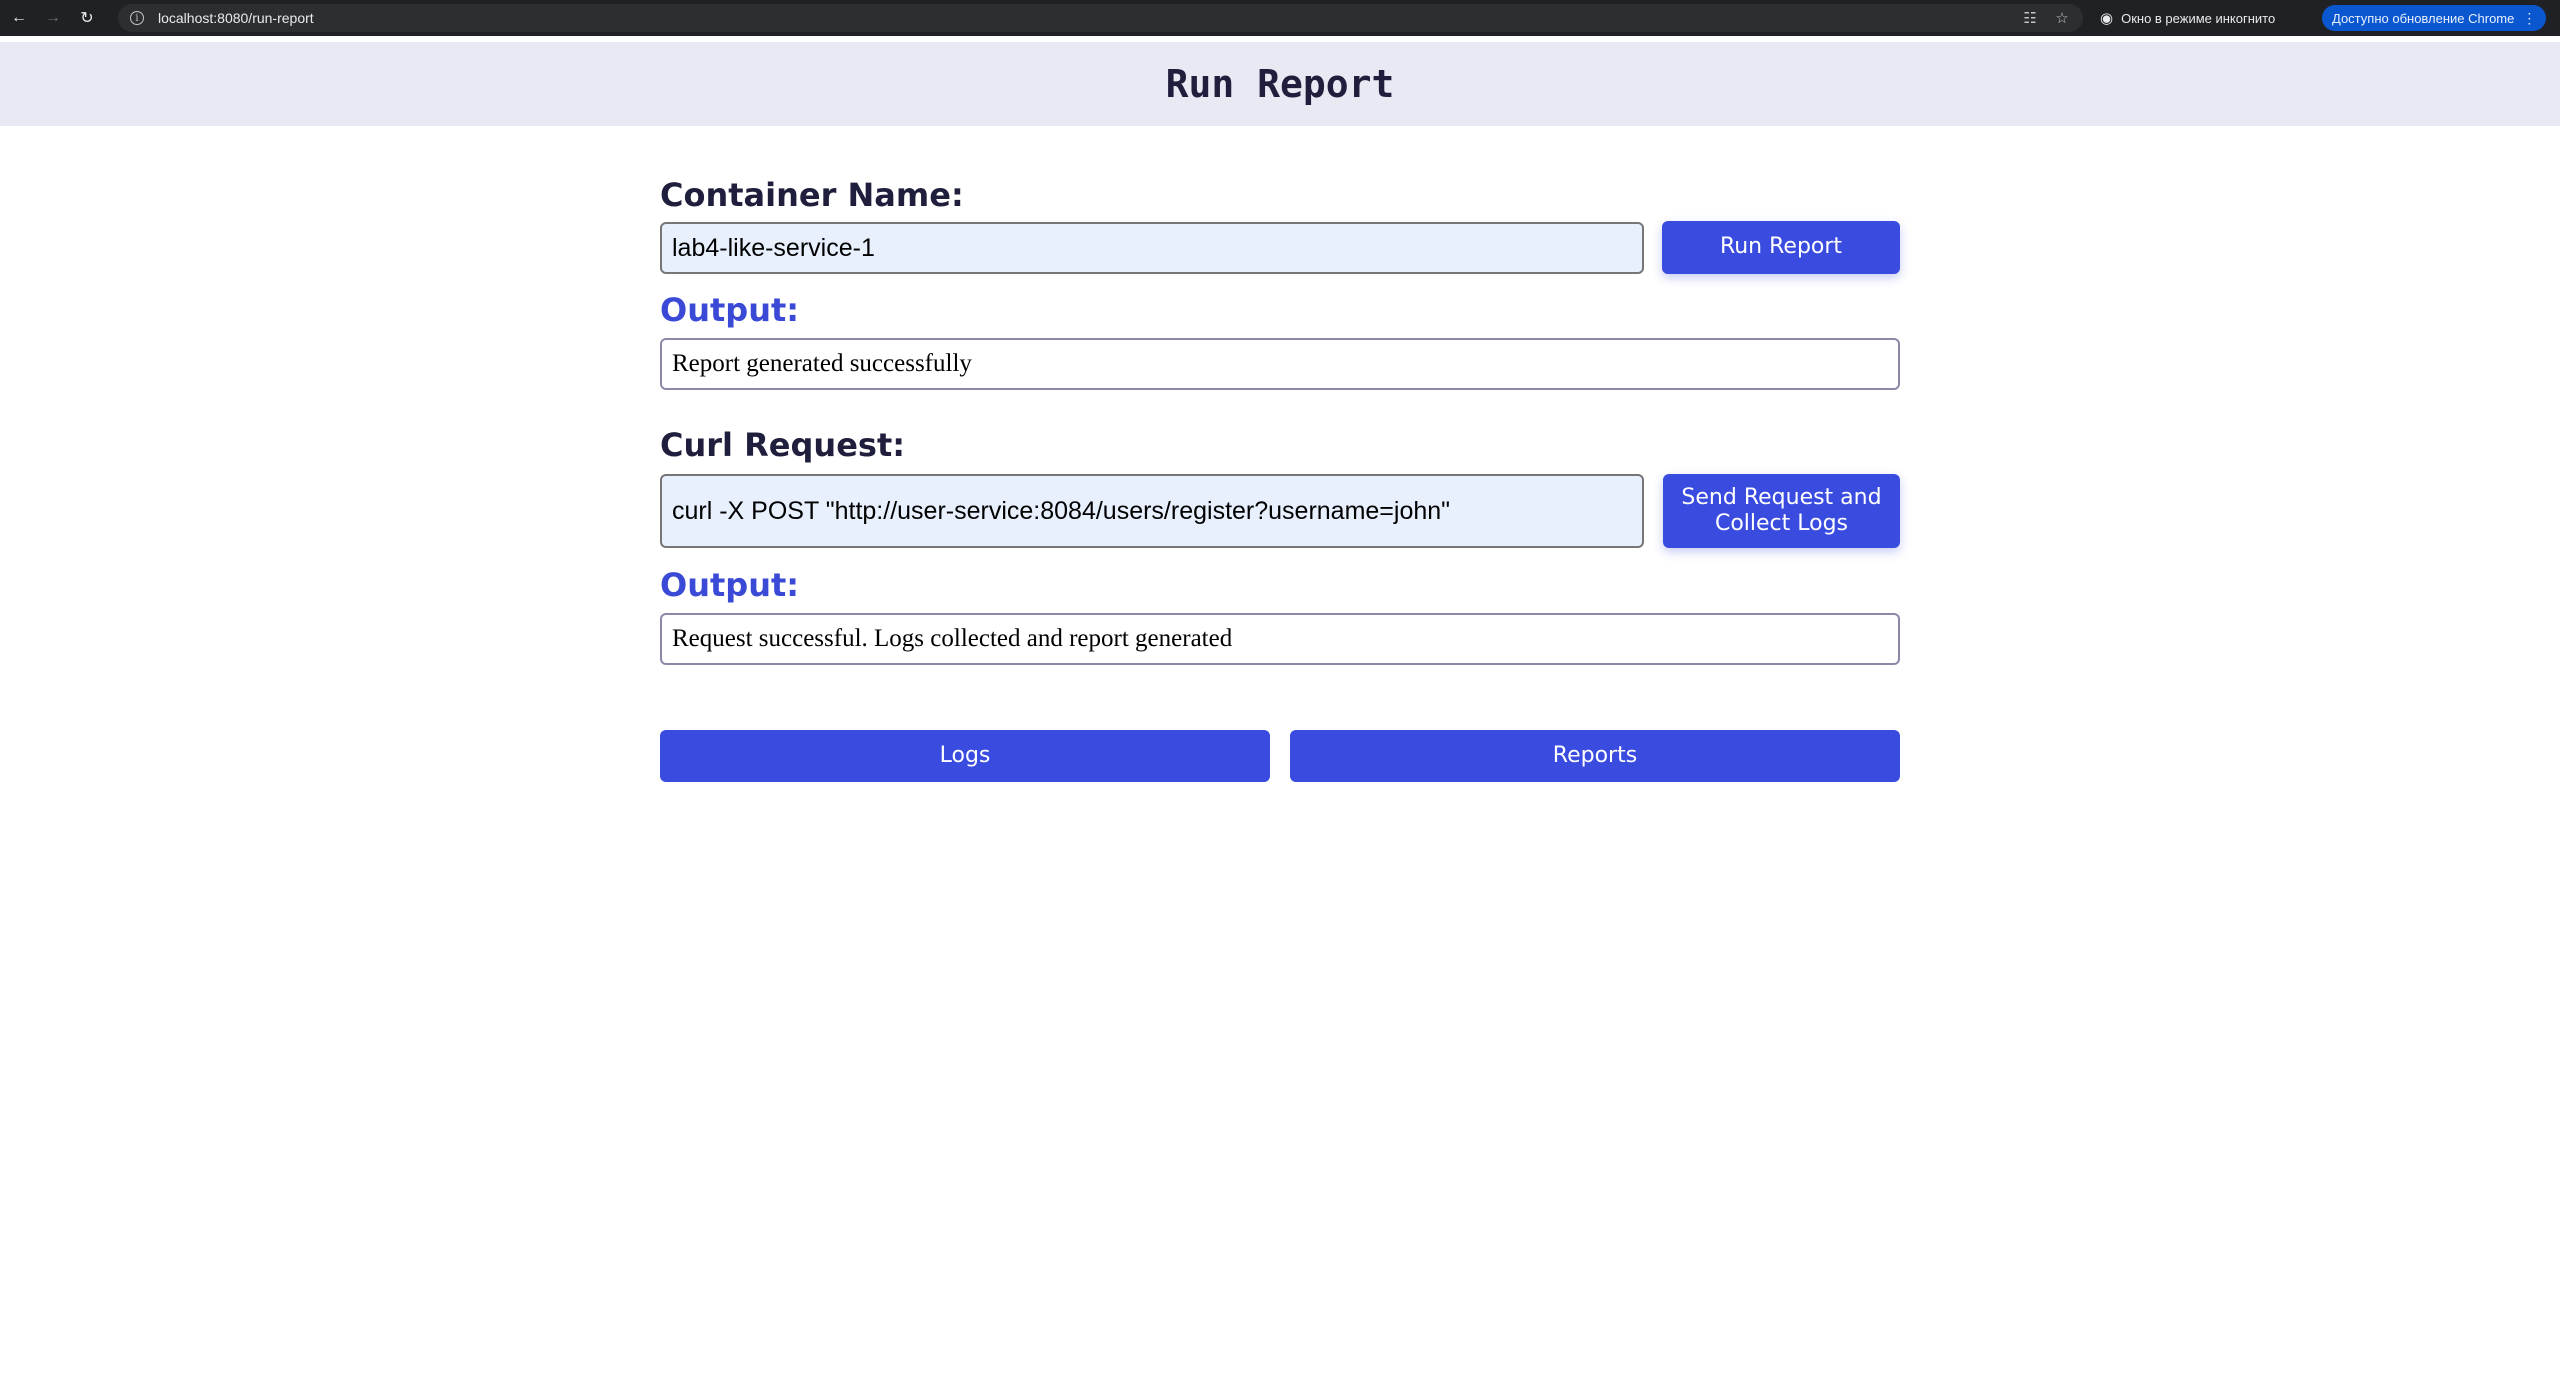 Image resolution: width=2560 pixels, height=1394 pixels. I want to click on container-output-label: Output:, so click(730, 310).